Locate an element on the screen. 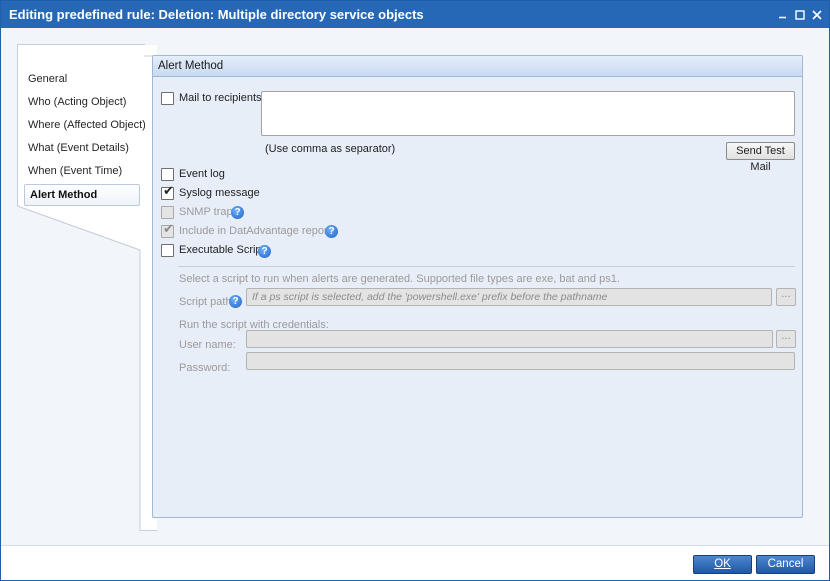 The width and height of the screenshot is (830, 581). executable-script-label: Executable Script is located at coordinates (222, 250).